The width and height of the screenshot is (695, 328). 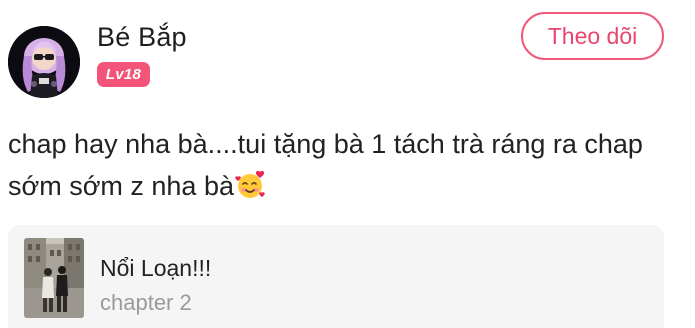 I want to click on story-cover-thumbnail, so click(x=54, y=278).